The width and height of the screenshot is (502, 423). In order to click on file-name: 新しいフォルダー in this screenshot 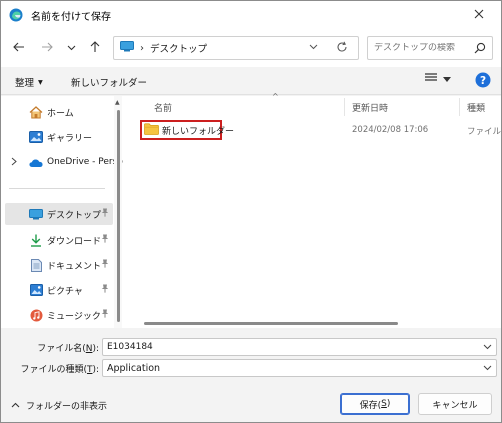, I will do `click(198, 131)`.